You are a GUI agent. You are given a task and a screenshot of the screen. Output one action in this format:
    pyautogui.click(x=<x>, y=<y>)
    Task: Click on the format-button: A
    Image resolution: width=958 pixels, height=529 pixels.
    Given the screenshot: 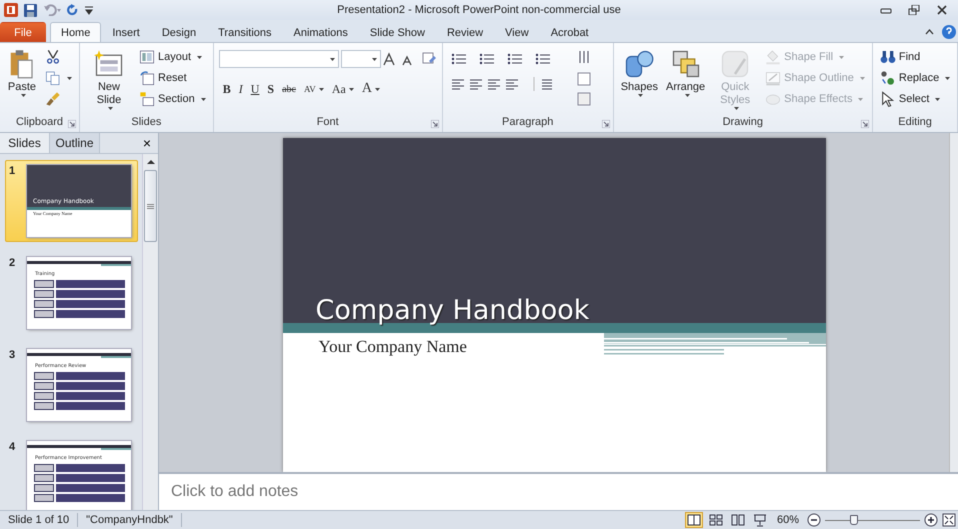 What is the action you would take?
    pyautogui.click(x=371, y=89)
    